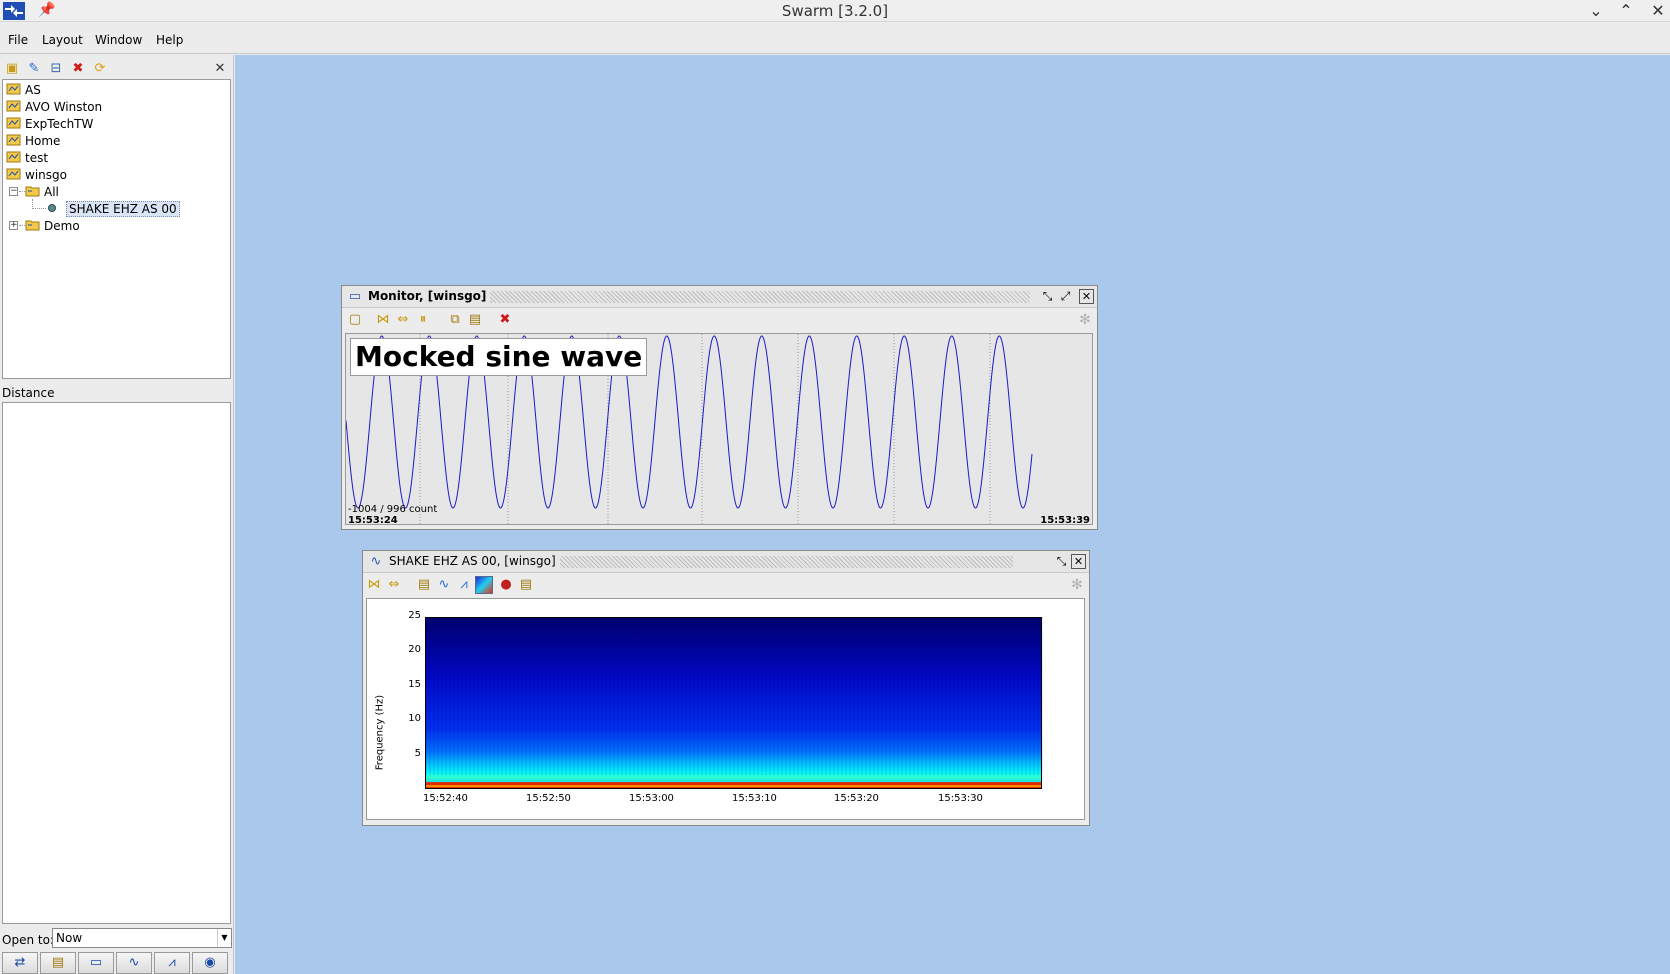 The image size is (1670, 974). What do you see at coordinates (62, 40) in the screenshot?
I see `menu-layout: Layout` at bounding box center [62, 40].